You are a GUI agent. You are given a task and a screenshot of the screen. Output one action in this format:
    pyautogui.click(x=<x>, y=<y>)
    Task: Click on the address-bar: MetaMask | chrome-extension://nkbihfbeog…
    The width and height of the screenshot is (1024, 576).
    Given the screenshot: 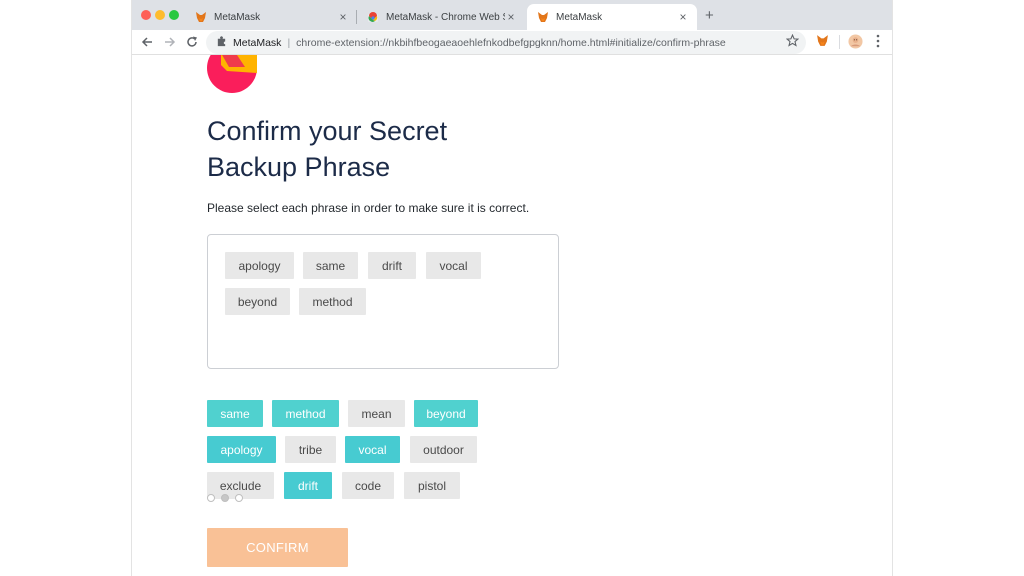 What is the action you would take?
    pyautogui.click(x=506, y=42)
    